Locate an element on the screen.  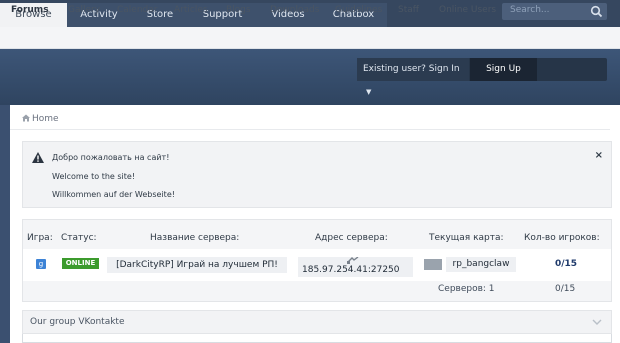
header-player-count: Кол-во игроков: is located at coordinates (562, 238).